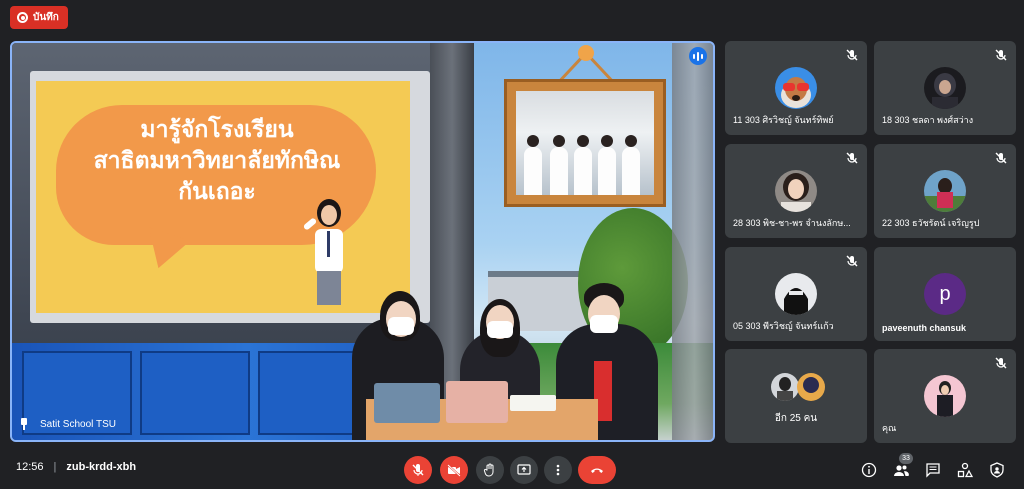 This screenshot has height=489, width=1024. What do you see at coordinates (783, 326) in the screenshot?
I see `participant-name: 05 303 พีรวิชญ์ จันทร์แก้ว` at bounding box center [783, 326].